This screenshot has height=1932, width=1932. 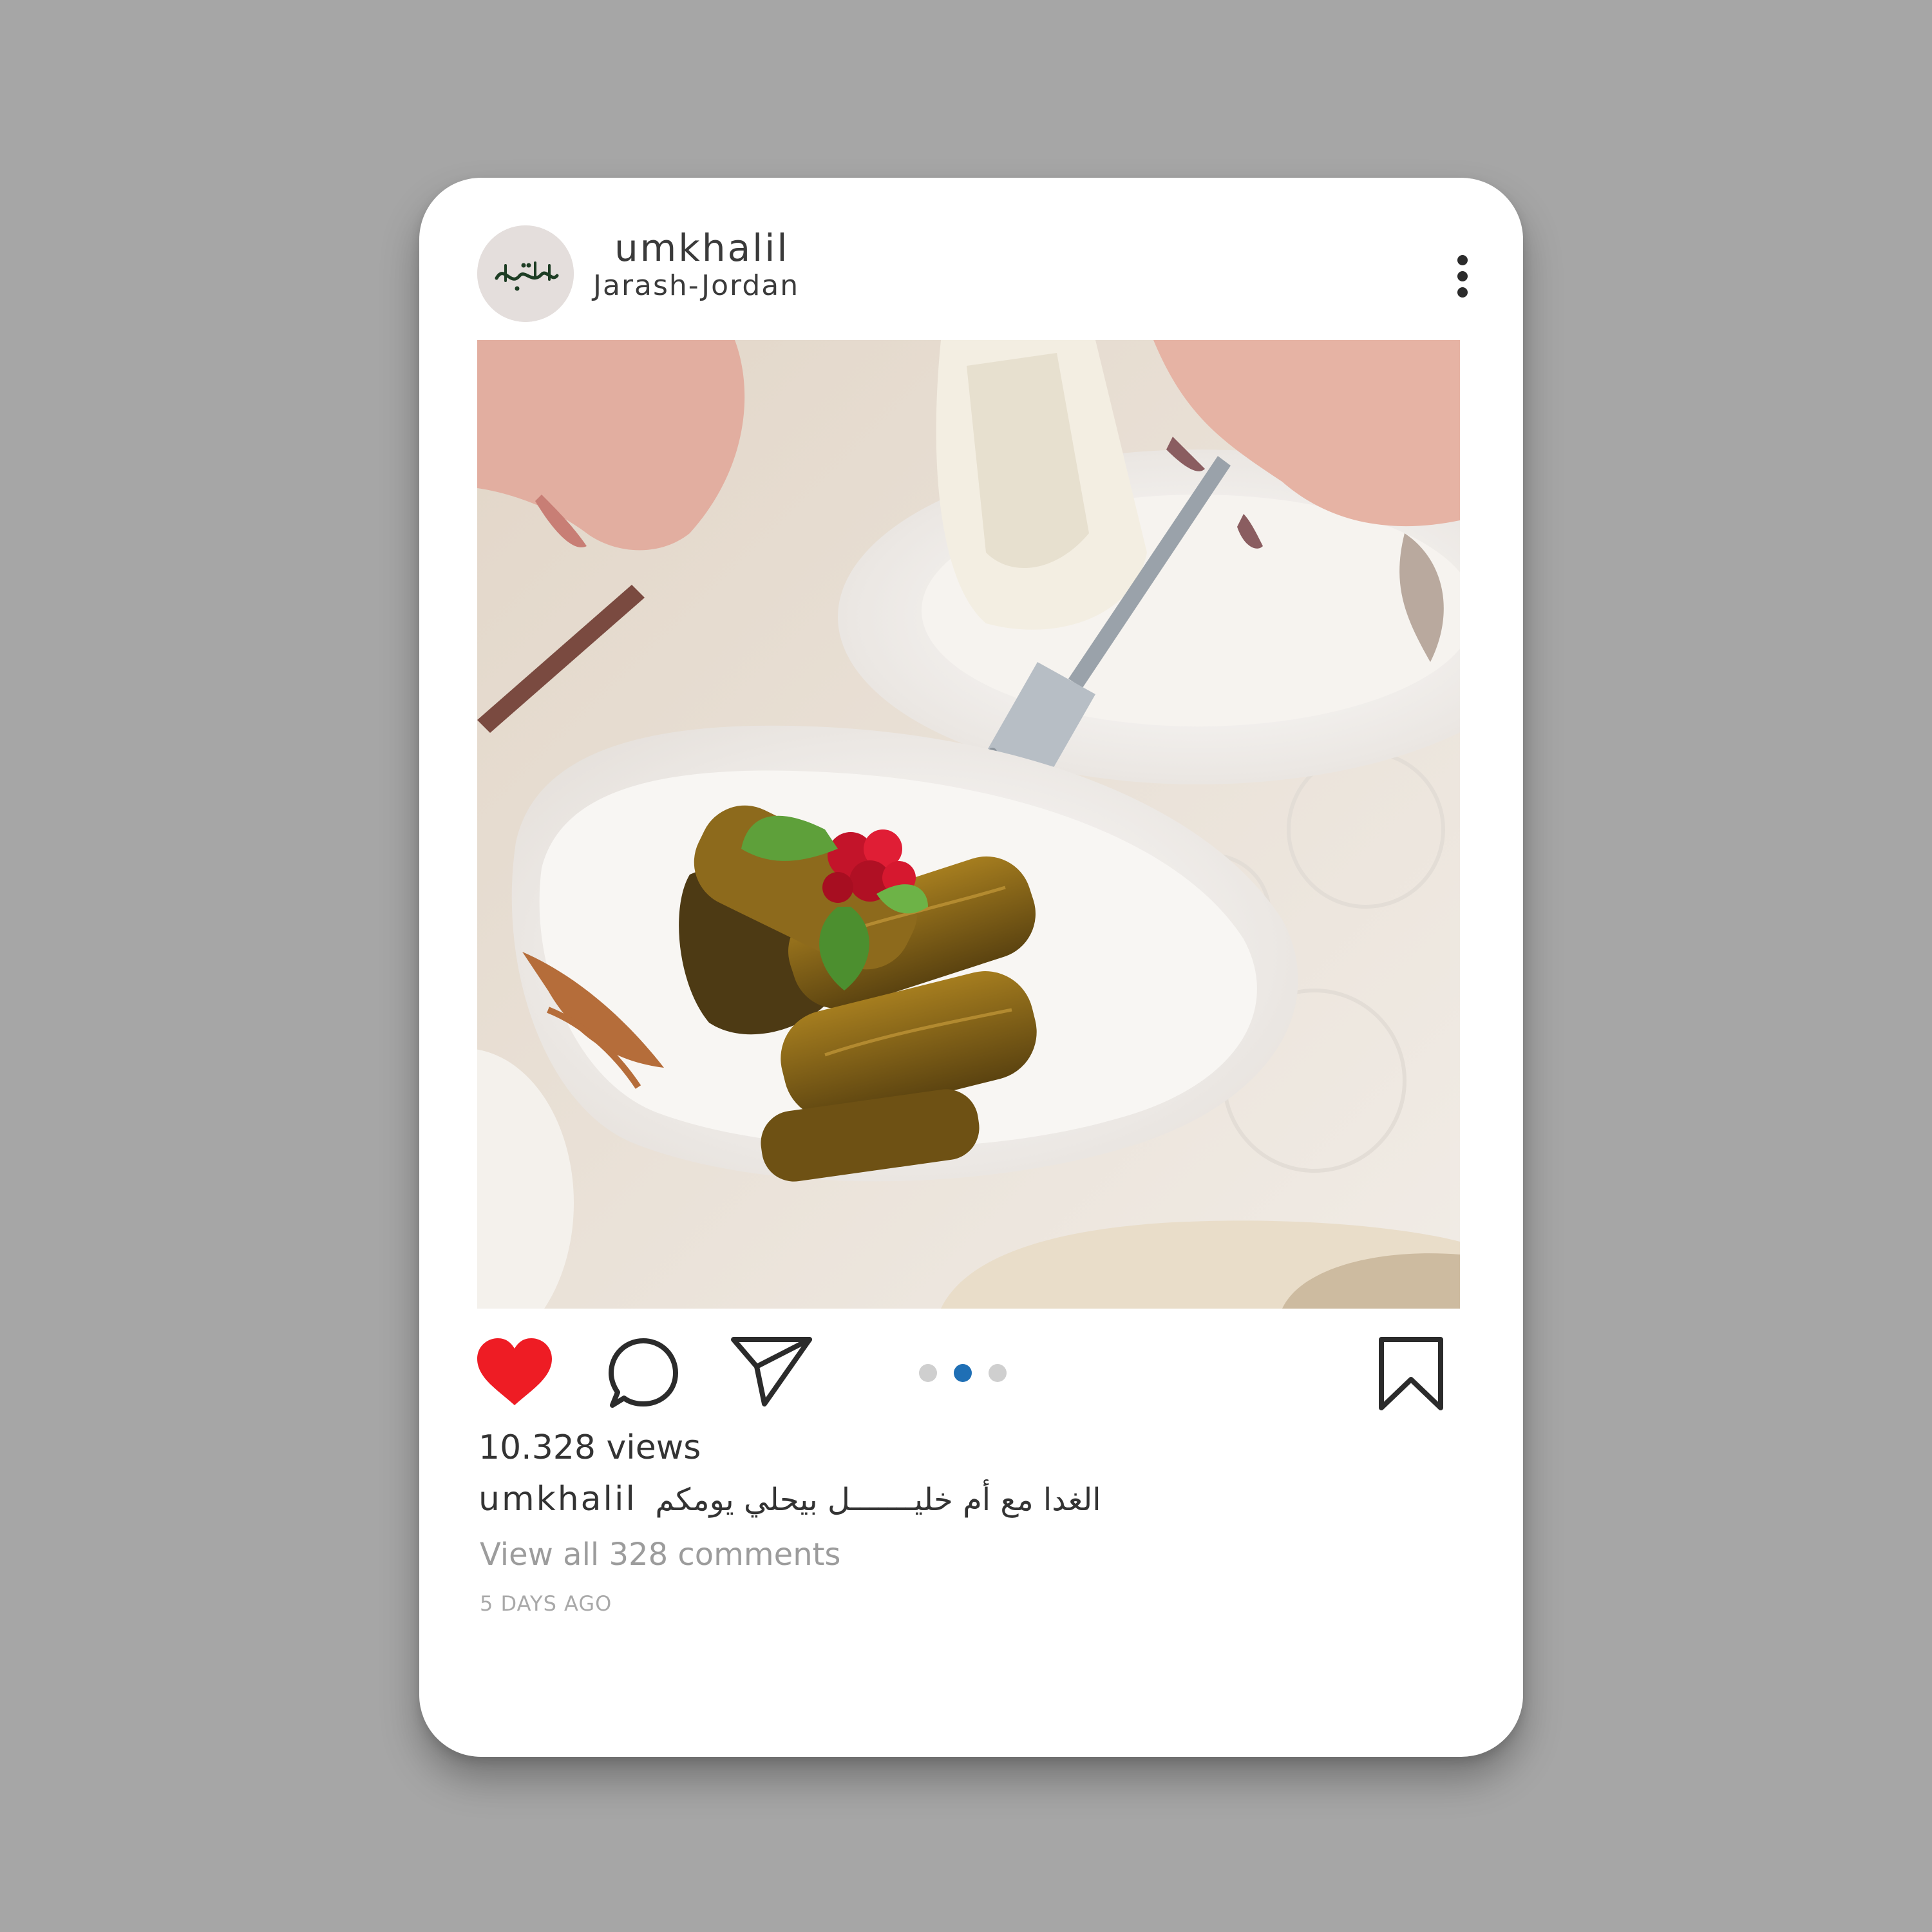 I want to click on view-comments-link: View all 328 comments, so click(x=660, y=1554).